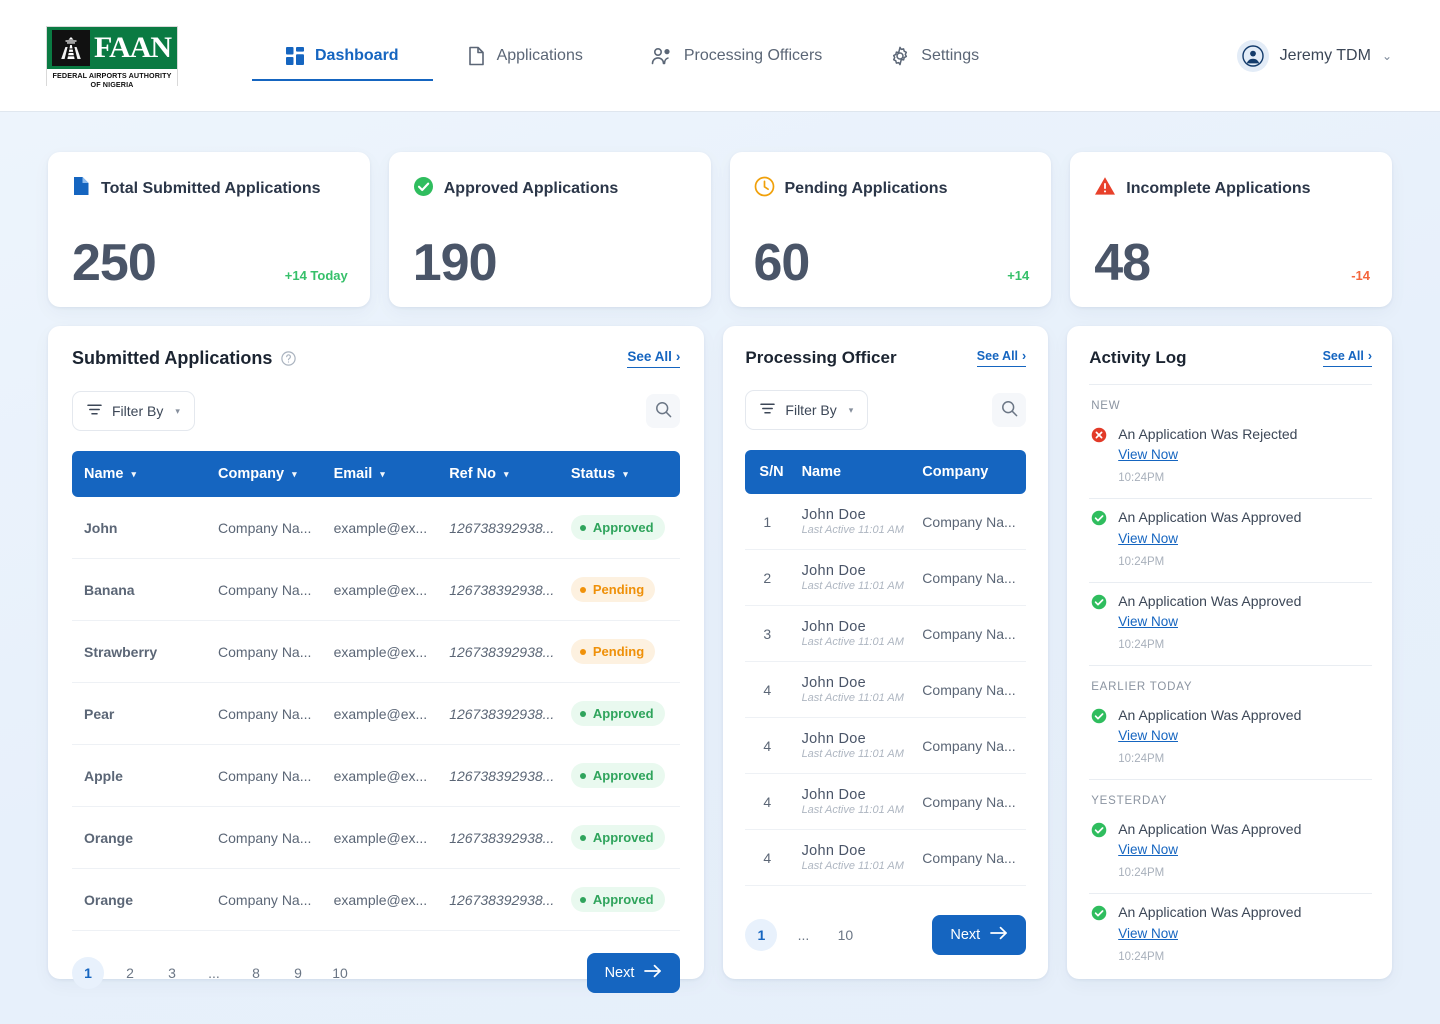  Describe the element at coordinates (862, 857) in the screenshot. I see `cell-name: John Doe Last Active 11:01 AM` at that location.